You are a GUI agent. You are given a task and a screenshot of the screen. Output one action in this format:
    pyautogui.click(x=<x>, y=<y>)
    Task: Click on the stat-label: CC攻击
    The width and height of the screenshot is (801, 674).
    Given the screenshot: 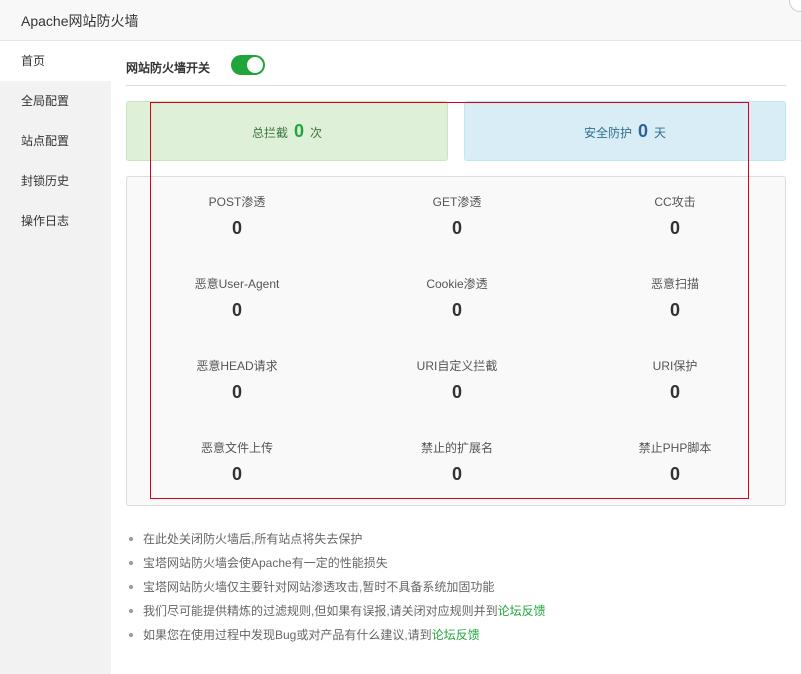 What is the action you would take?
    pyautogui.click(x=675, y=202)
    